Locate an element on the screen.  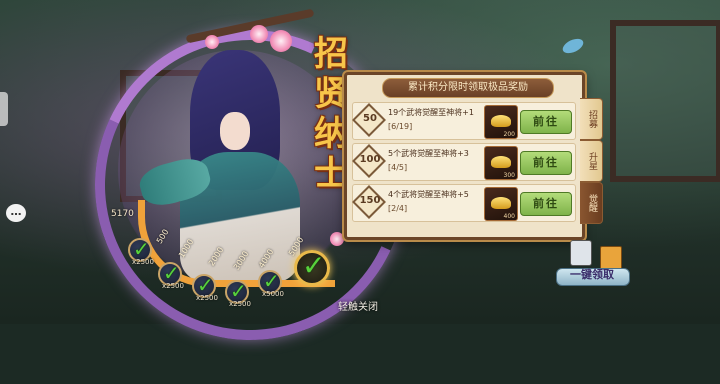
item-count: 200 is located at coordinates (509, 134).